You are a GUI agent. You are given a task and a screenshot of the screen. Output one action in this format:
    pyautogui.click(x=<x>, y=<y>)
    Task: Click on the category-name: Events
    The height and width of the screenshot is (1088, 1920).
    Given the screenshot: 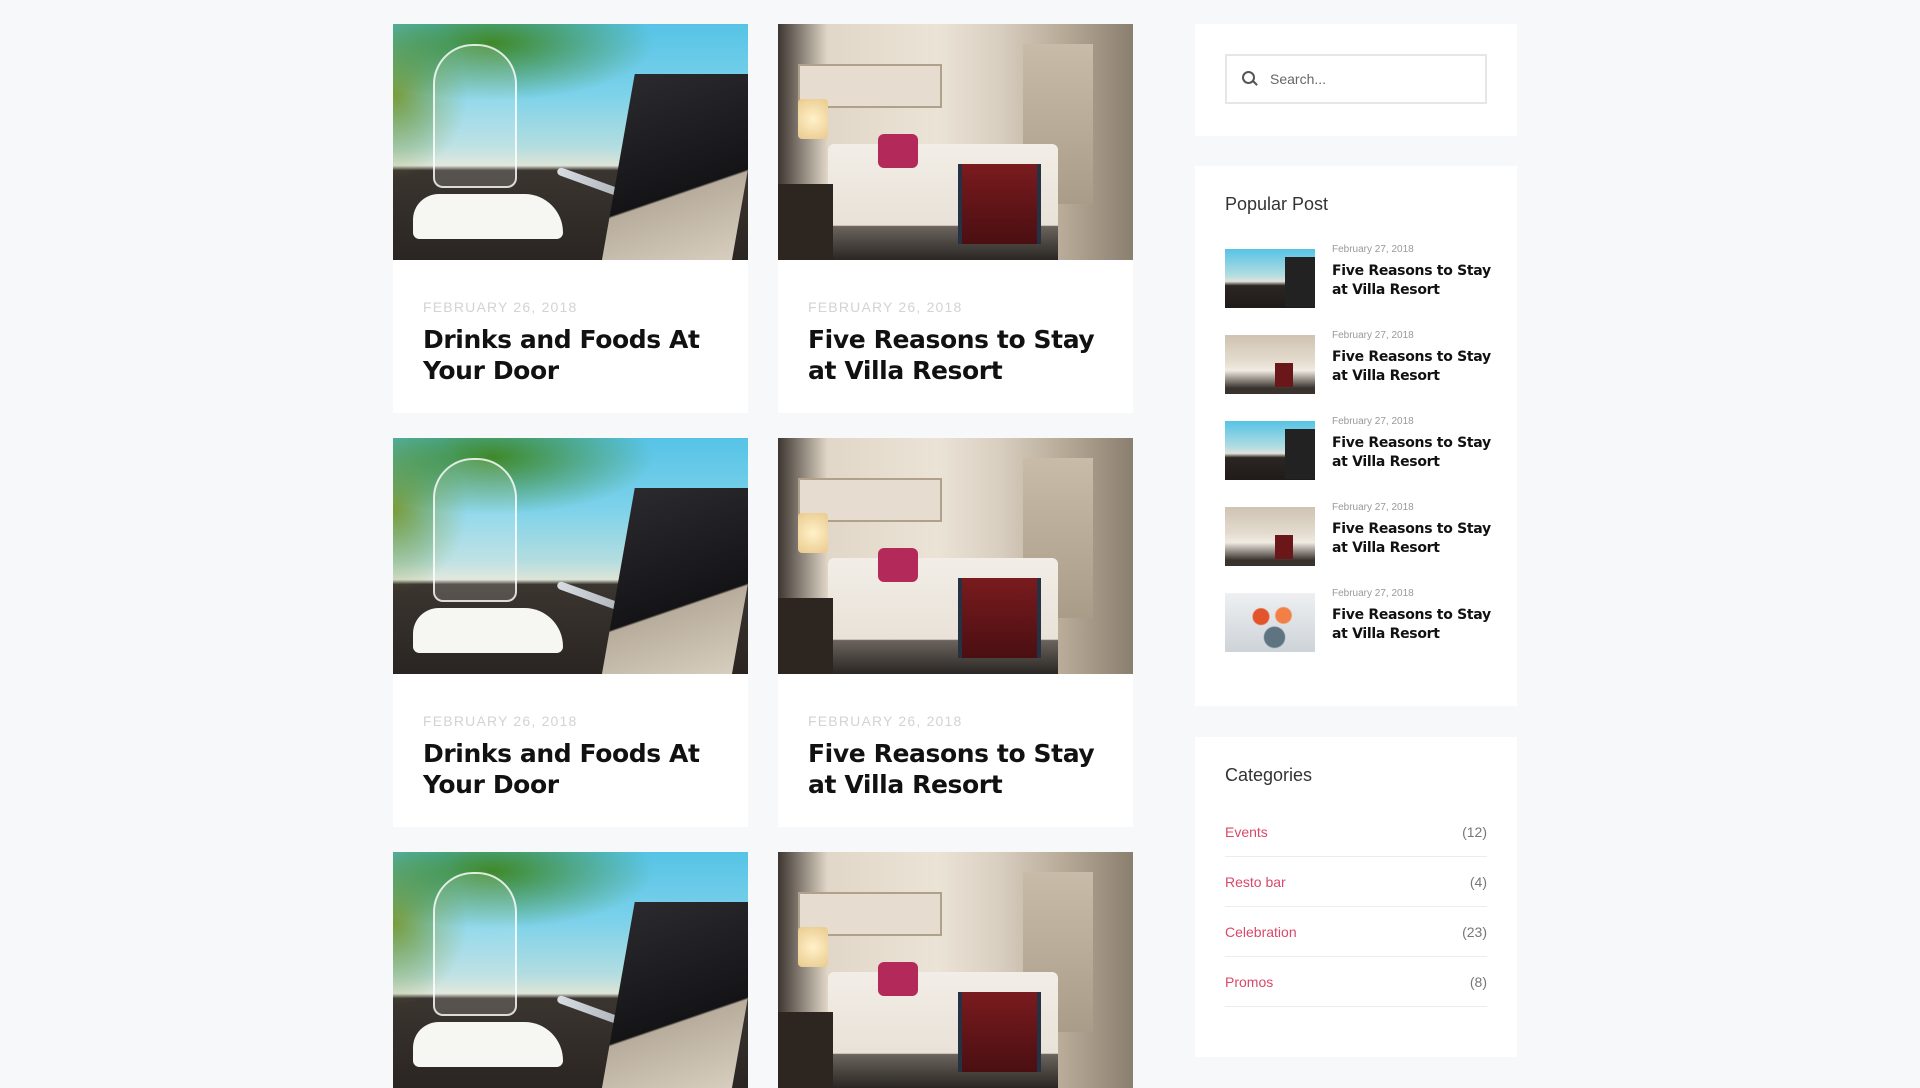 What is the action you would take?
    pyautogui.click(x=1246, y=832)
    